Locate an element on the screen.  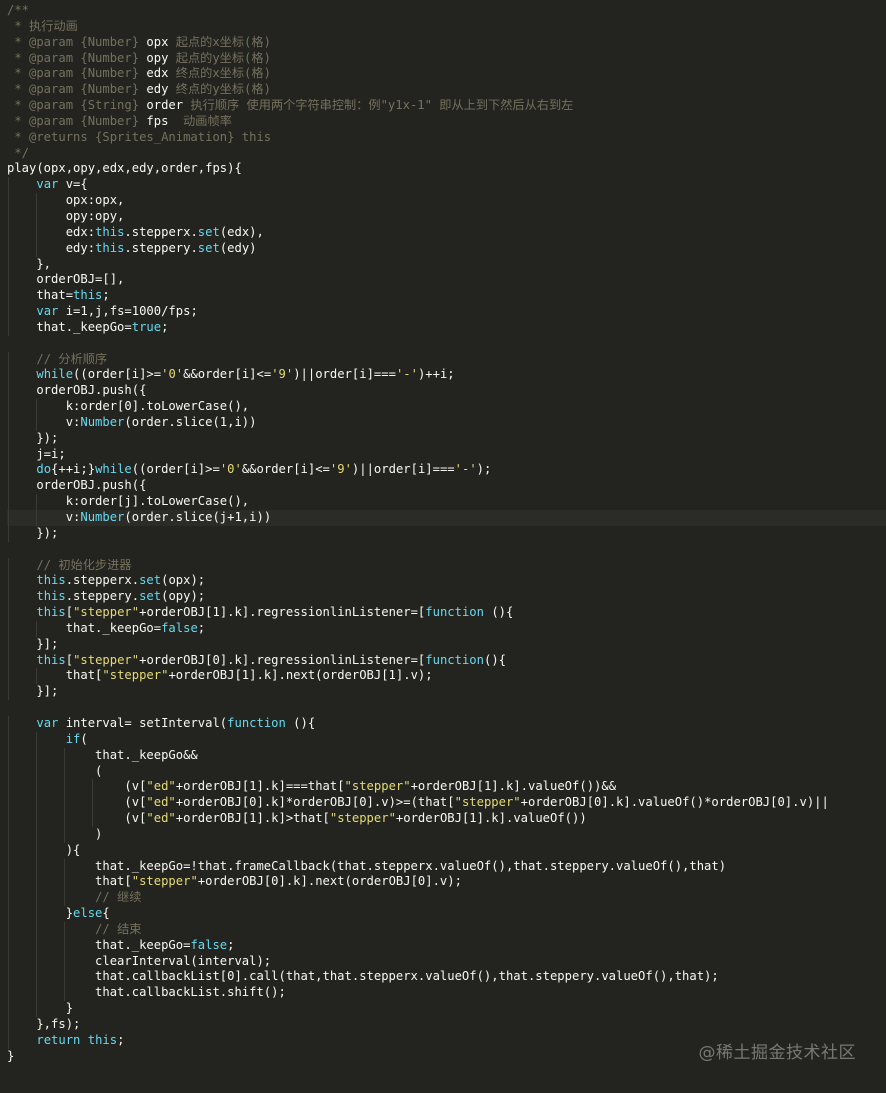
code-line: * @param {Number} opx 起点的x坐标(格) is located at coordinates (446, 43).